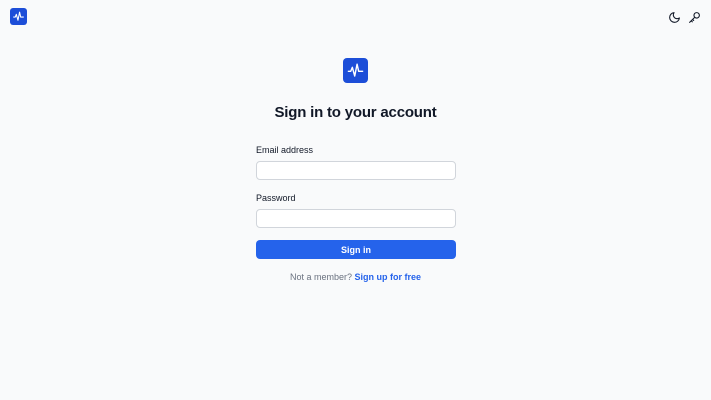 The image size is (711, 400). What do you see at coordinates (356, 170) in the screenshot?
I see `email-field` at bounding box center [356, 170].